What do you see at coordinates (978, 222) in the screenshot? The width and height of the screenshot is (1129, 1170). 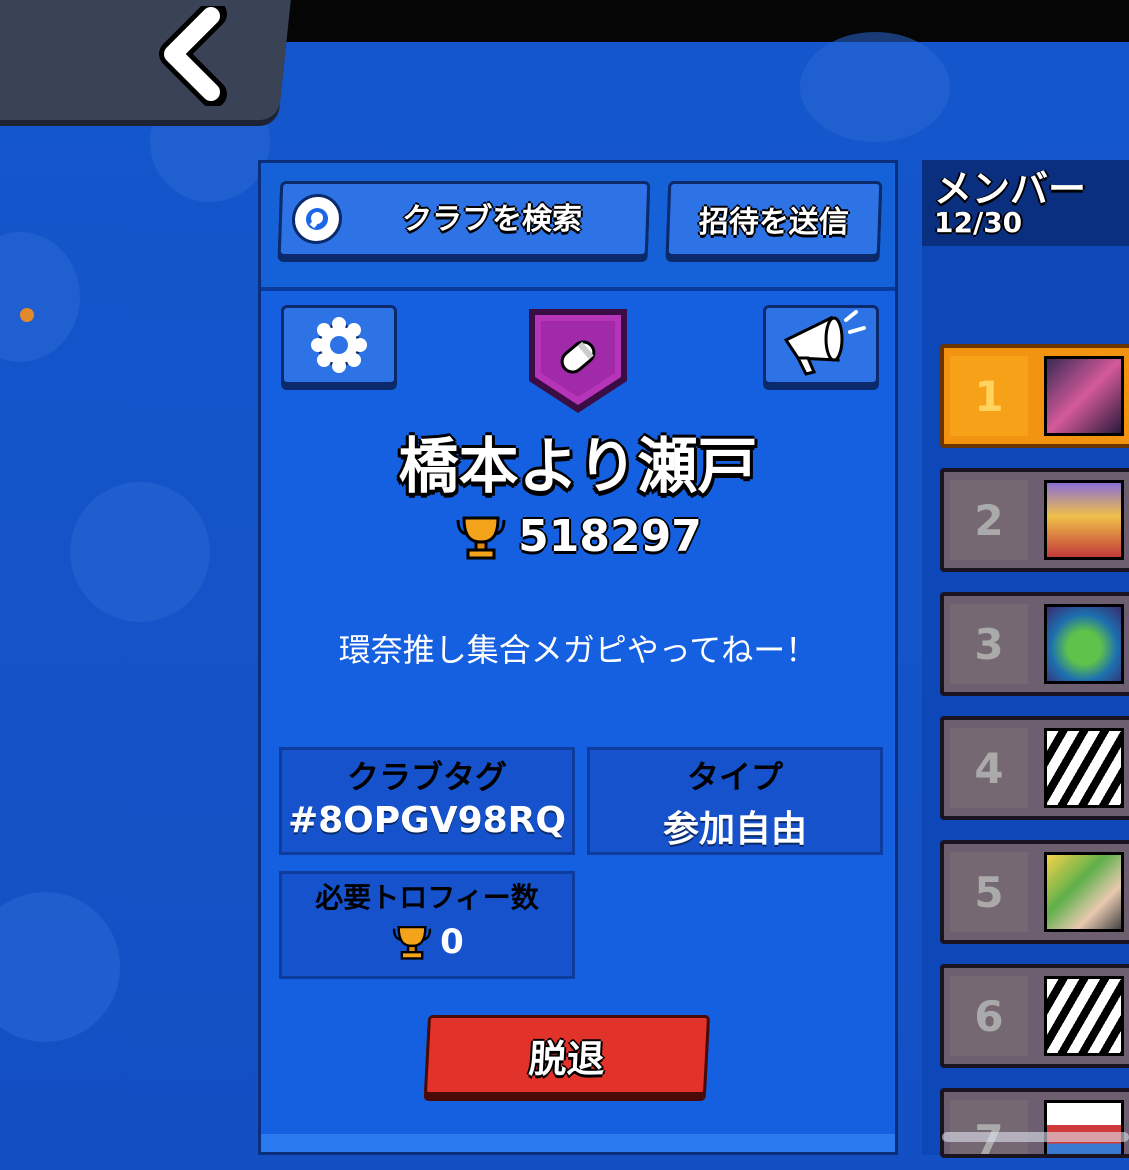 I see `members-count: 12/30` at bounding box center [978, 222].